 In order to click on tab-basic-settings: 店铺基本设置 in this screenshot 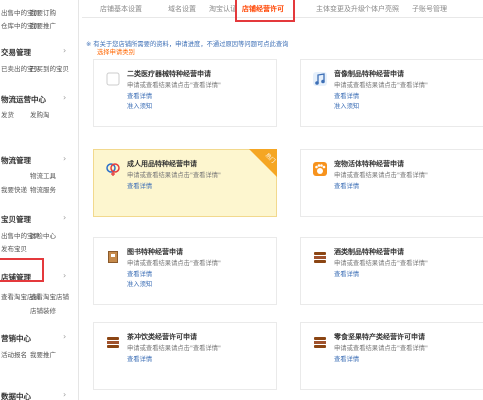, I will do `click(121, 9)`.